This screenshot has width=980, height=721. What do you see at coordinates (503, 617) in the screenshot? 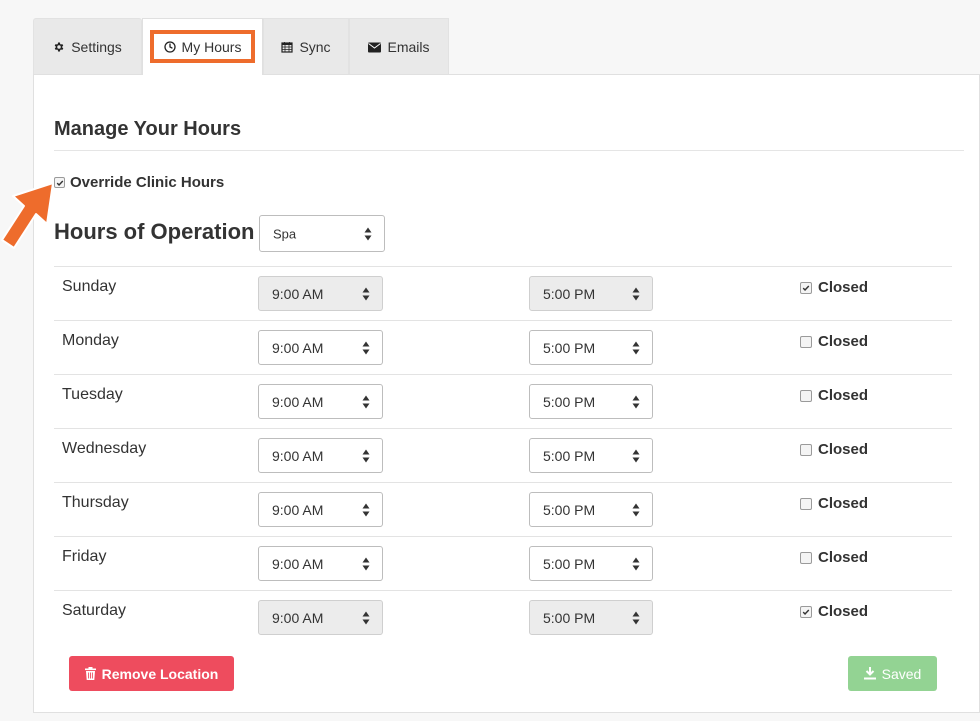
I see `table-row: Saturday 9:00 AM 5:00 PM Closed` at bounding box center [503, 617].